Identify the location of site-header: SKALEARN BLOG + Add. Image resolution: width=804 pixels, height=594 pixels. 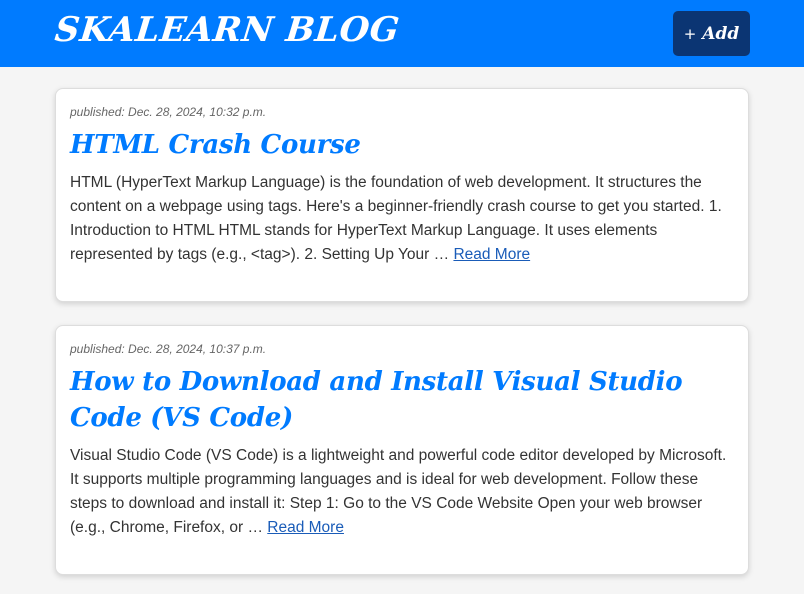
(402, 33).